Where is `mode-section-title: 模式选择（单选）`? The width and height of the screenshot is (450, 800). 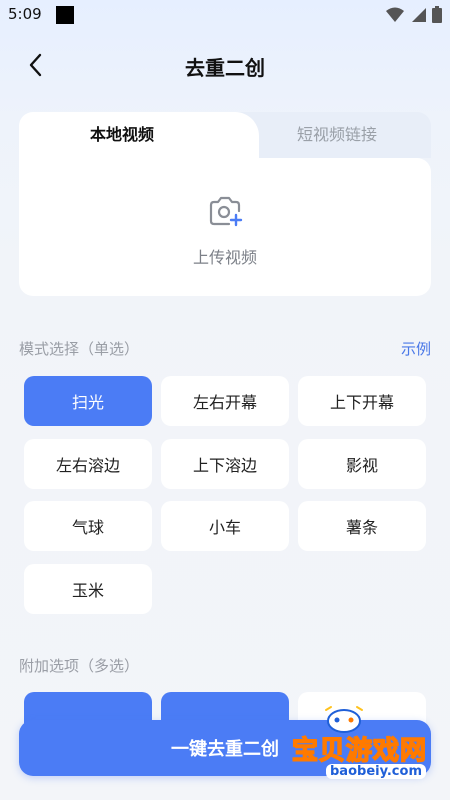 mode-section-title: 模式选择（单选） is located at coordinates (79, 349).